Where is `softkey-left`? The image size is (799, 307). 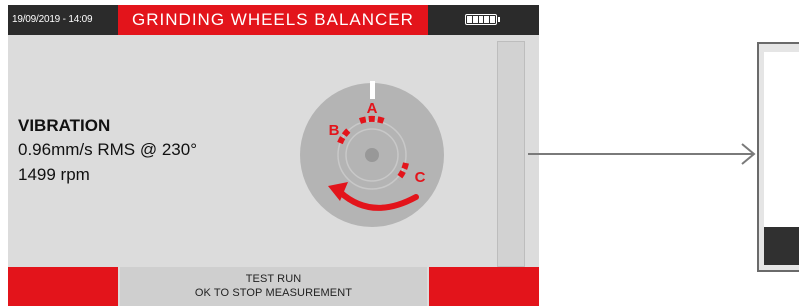
softkey-left is located at coordinates (63, 286).